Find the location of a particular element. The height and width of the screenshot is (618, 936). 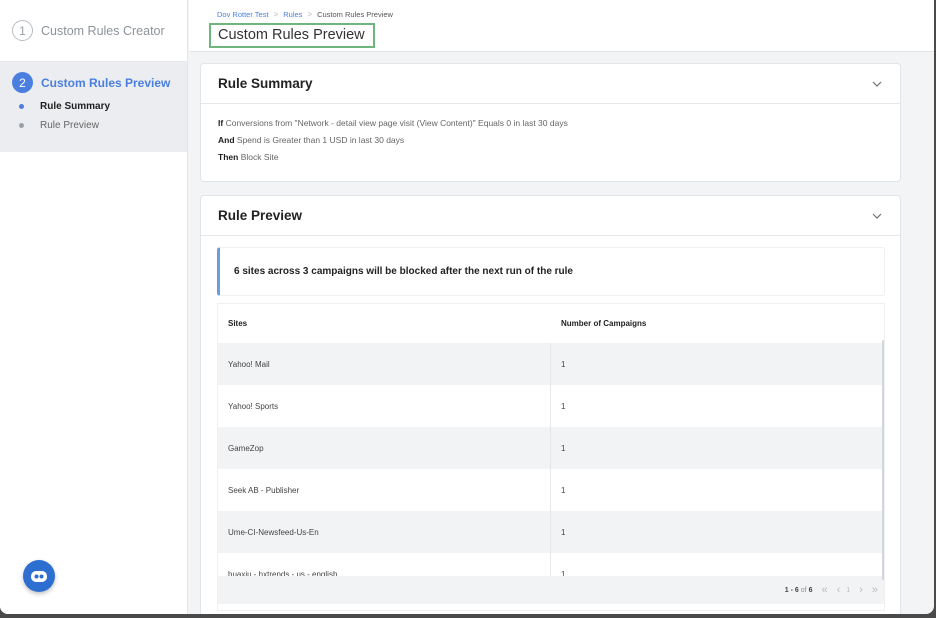

chat-bot-button is located at coordinates (39, 576).